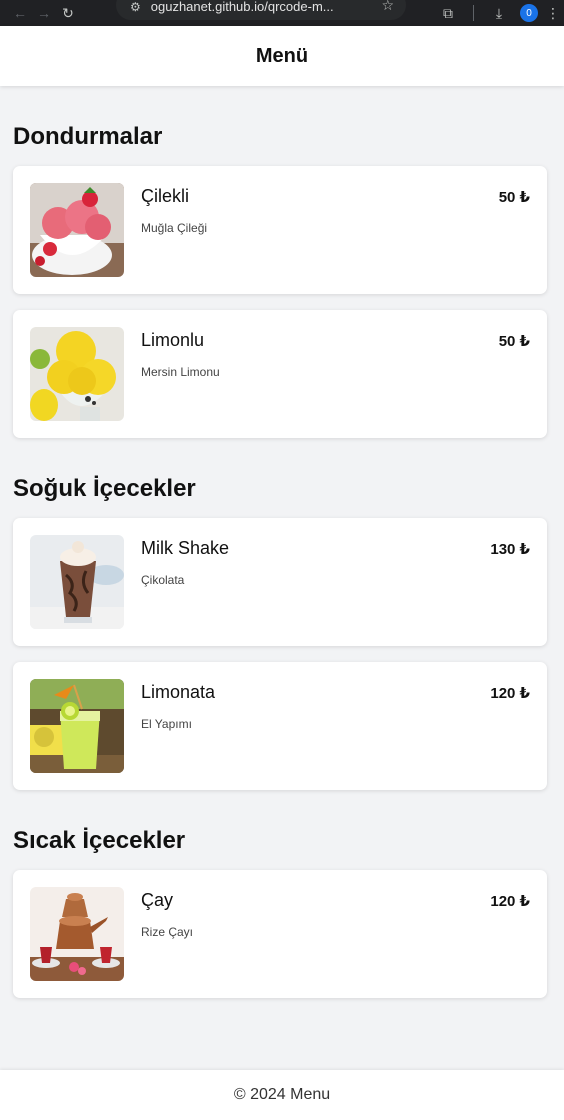 This screenshot has height=1120, width=564. What do you see at coordinates (77, 934) in the screenshot?
I see `turkish-tea-image` at bounding box center [77, 934].